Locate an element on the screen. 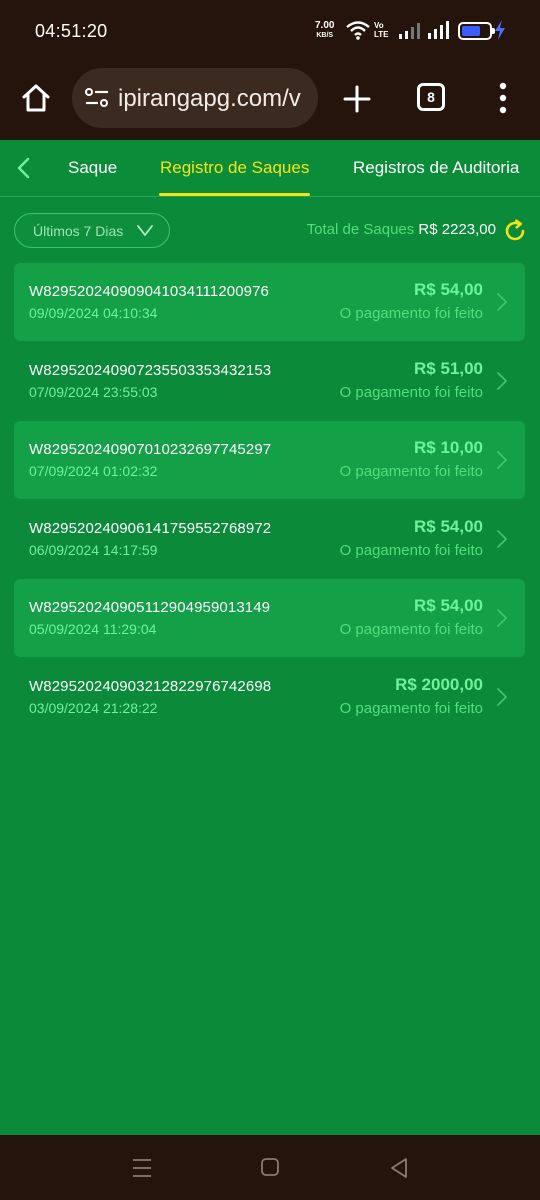  battery-icon is located at coordinates (476, 31).